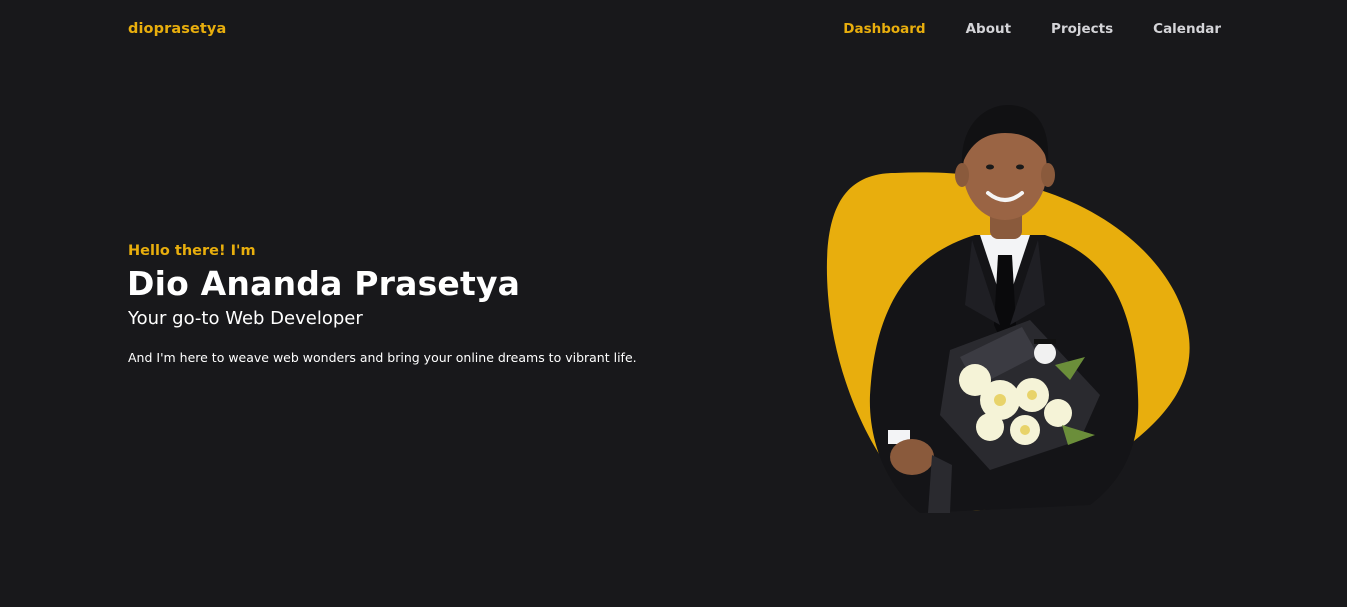  I want to click on nav-link-projects: Projects, so click(1082, 29).